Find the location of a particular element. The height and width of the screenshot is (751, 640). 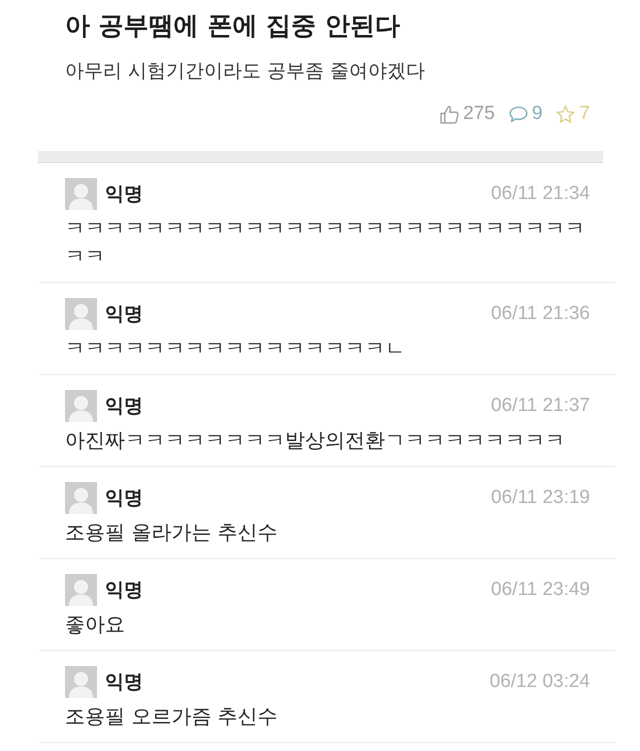

comment-time: 06/11 21:34 is located at coordinates (540, 194).